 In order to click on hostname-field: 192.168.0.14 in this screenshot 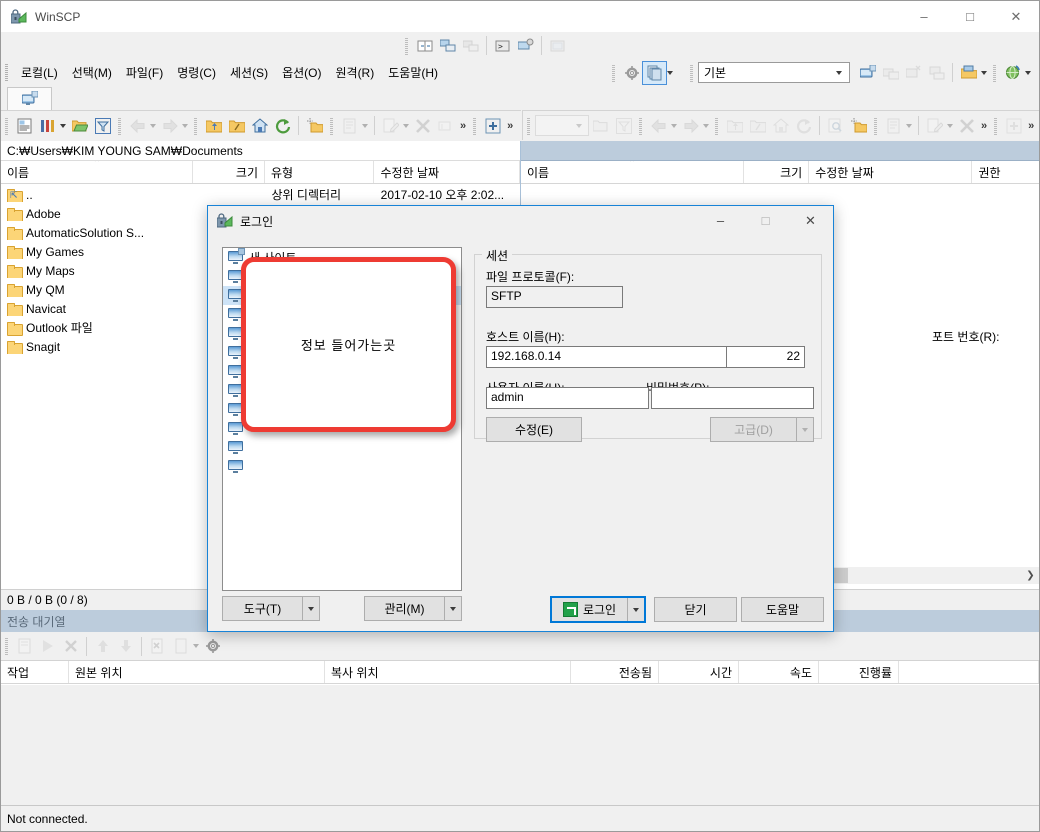, I will do `click(608, 357)`.